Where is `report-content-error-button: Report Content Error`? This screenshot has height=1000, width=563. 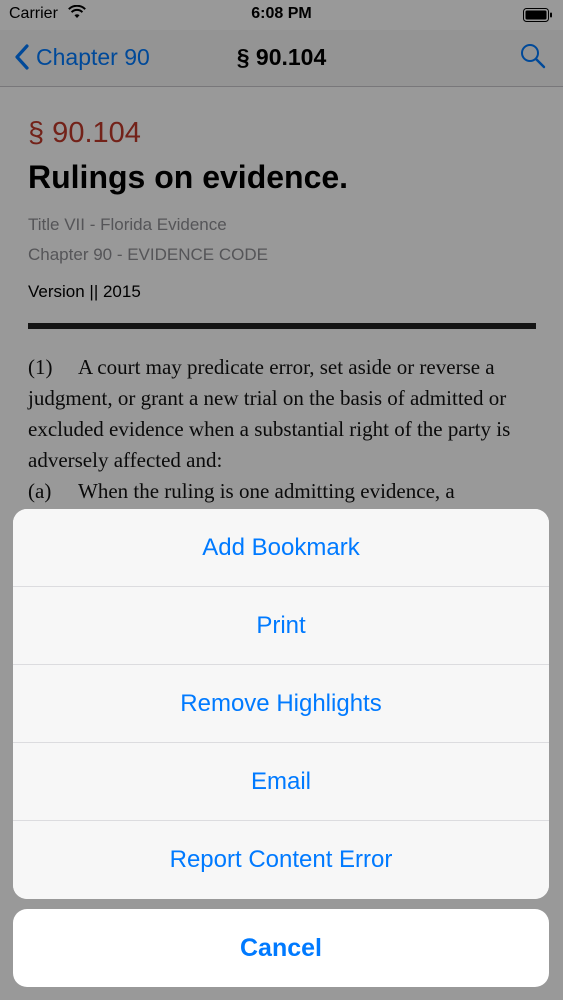
report-content-error-button: Report Content Error is located at coordinates (281, 860).